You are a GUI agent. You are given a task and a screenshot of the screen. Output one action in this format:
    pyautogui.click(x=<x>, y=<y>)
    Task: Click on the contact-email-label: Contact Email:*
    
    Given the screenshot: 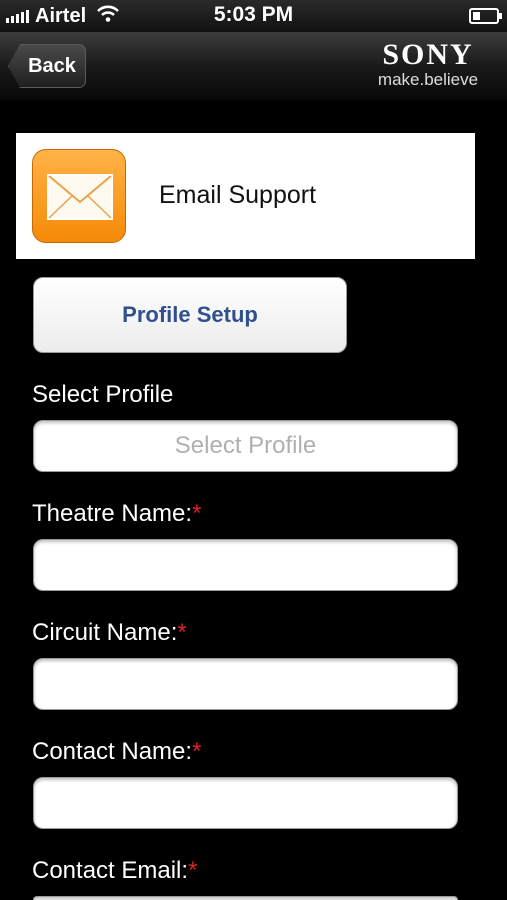 What is the action you would take?
    pyautogui.click(x=114, y=871)
    